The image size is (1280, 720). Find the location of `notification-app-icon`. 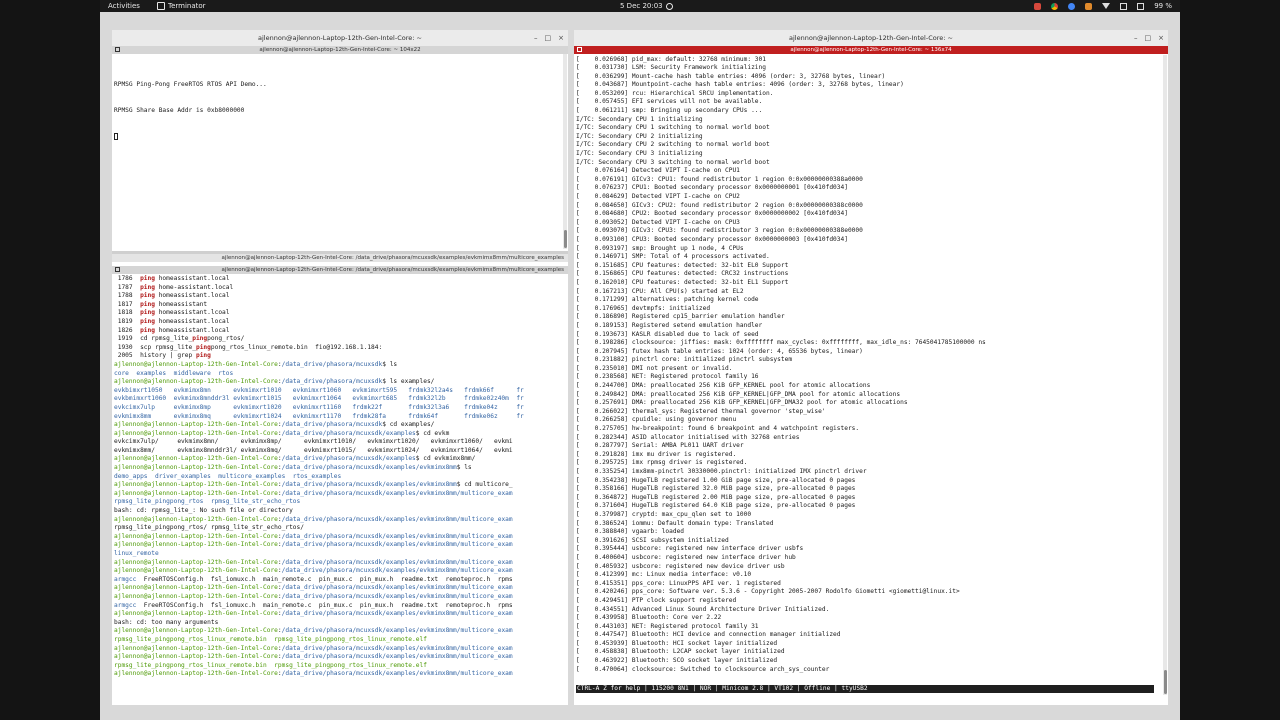

notification-app-icon is located at coordinates (1089, 6).